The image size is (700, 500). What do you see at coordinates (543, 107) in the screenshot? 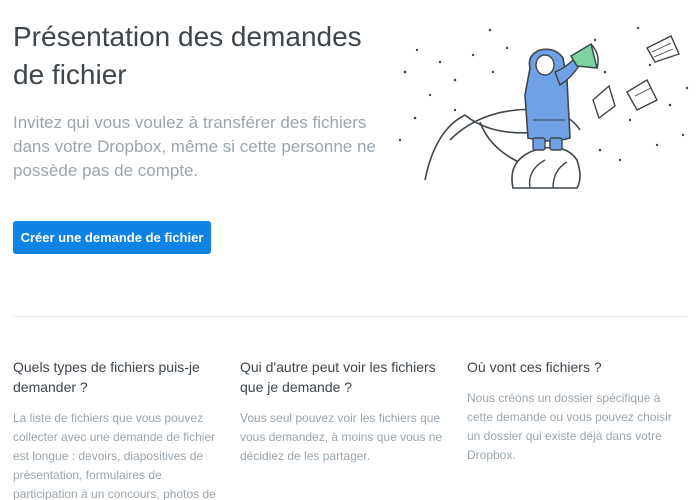
I see `person-with-megaphone-illustration` at bounding box center [543, 107].